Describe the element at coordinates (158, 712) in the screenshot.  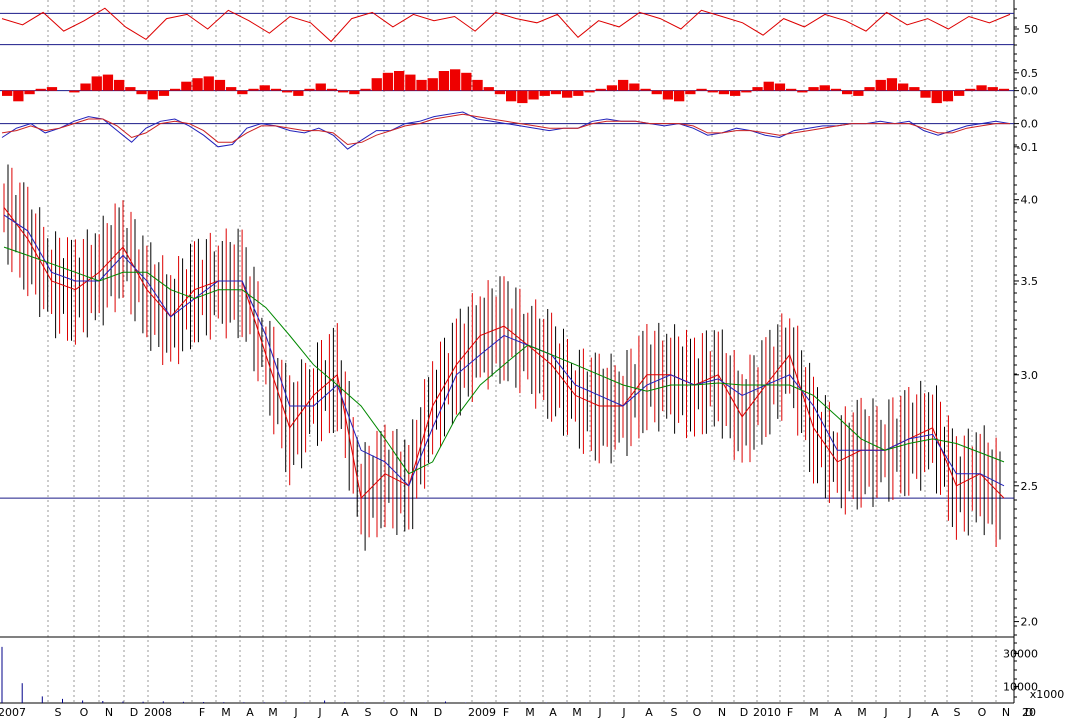
I see `x-tick-label: 2008` at that location.